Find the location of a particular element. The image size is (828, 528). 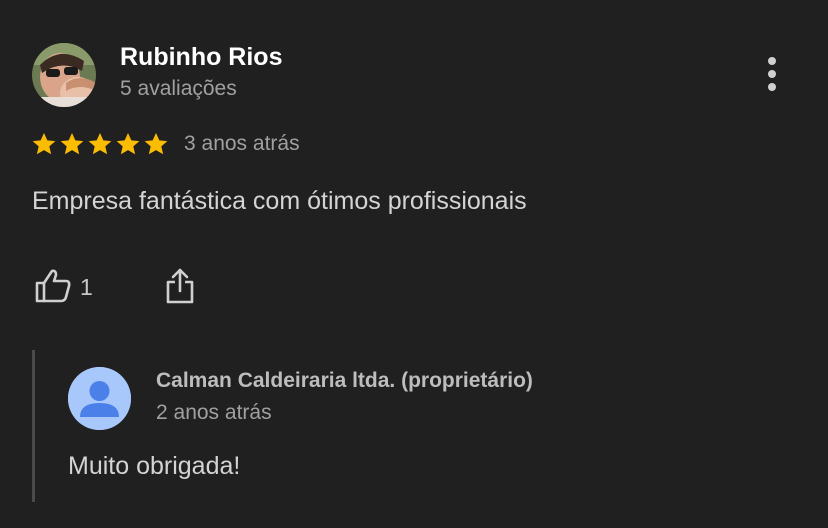

more-options-button is located at coordinates (772, 74).